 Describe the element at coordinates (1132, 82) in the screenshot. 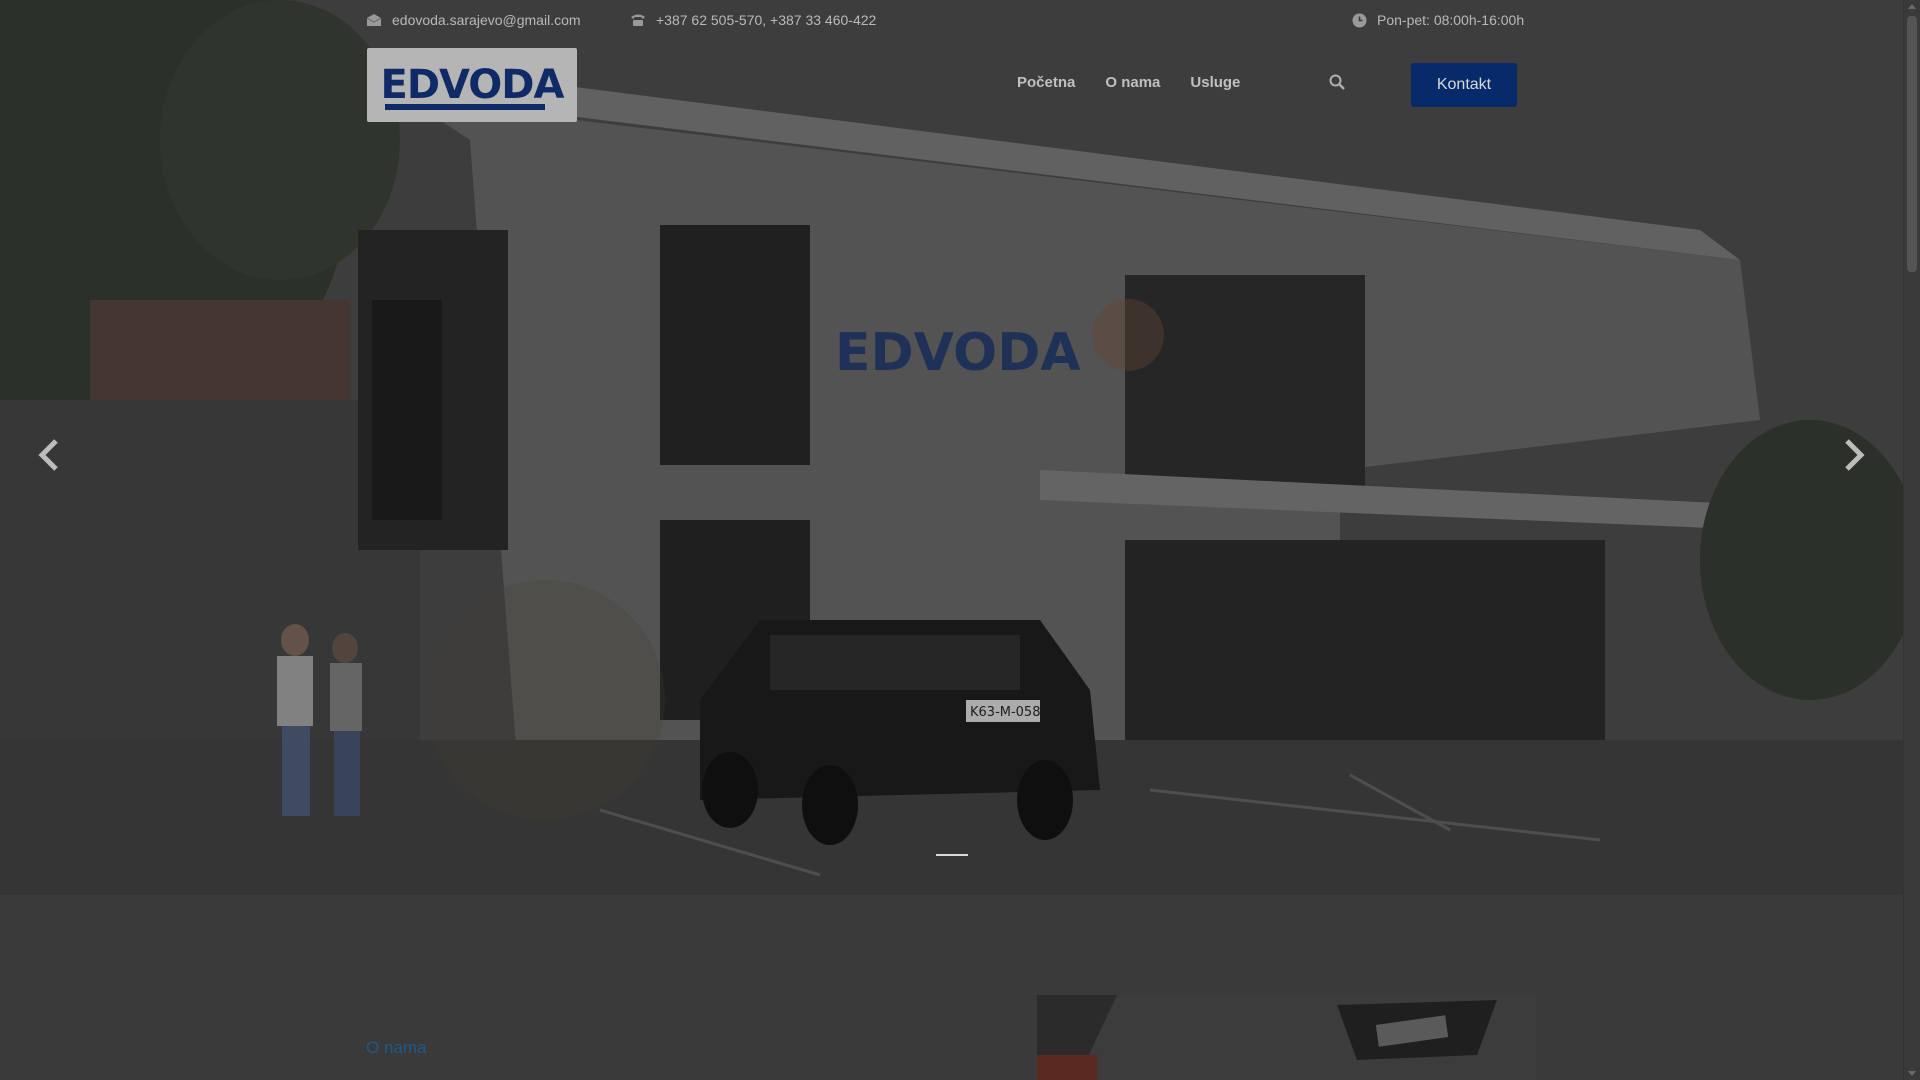

I see `nav-item-o-nama: O nama` at that location.